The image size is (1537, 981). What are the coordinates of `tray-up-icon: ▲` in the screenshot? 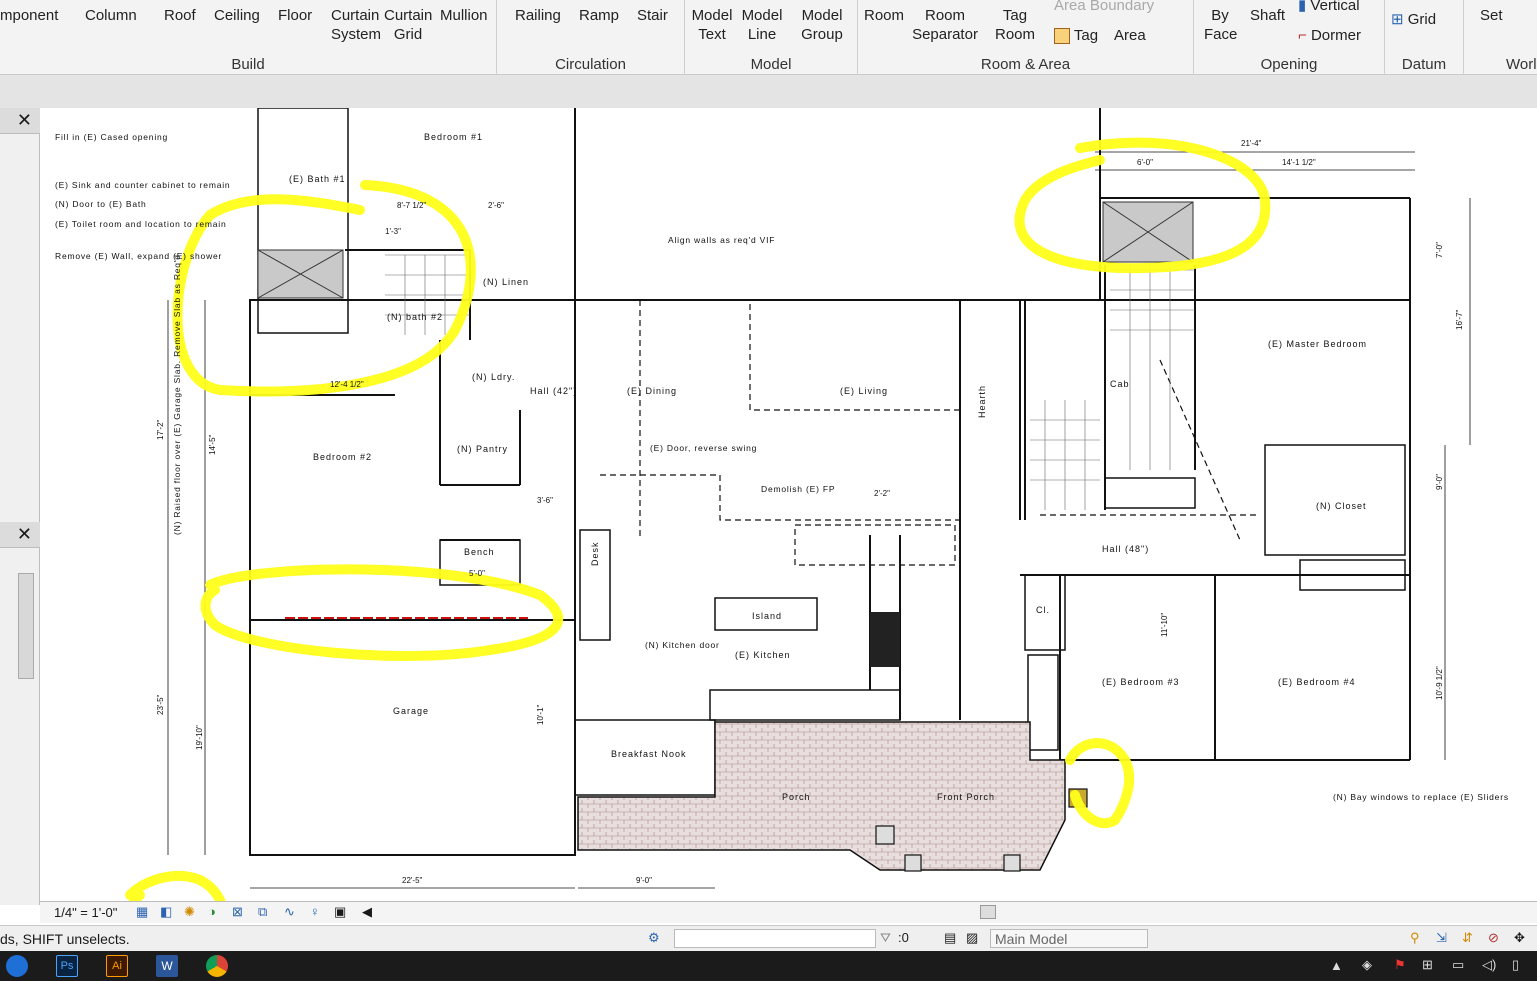 It's located at (1336, 965).